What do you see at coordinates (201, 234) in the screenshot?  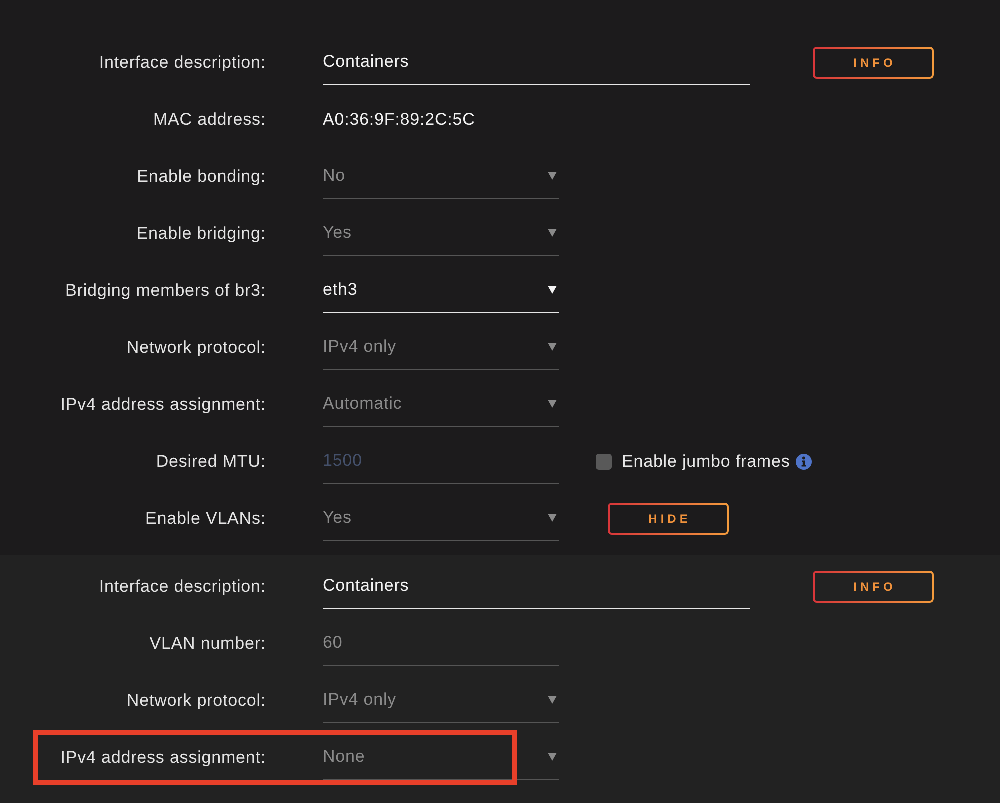 I see `field-label: Enable bridging:` at bounding box center [201, 234].